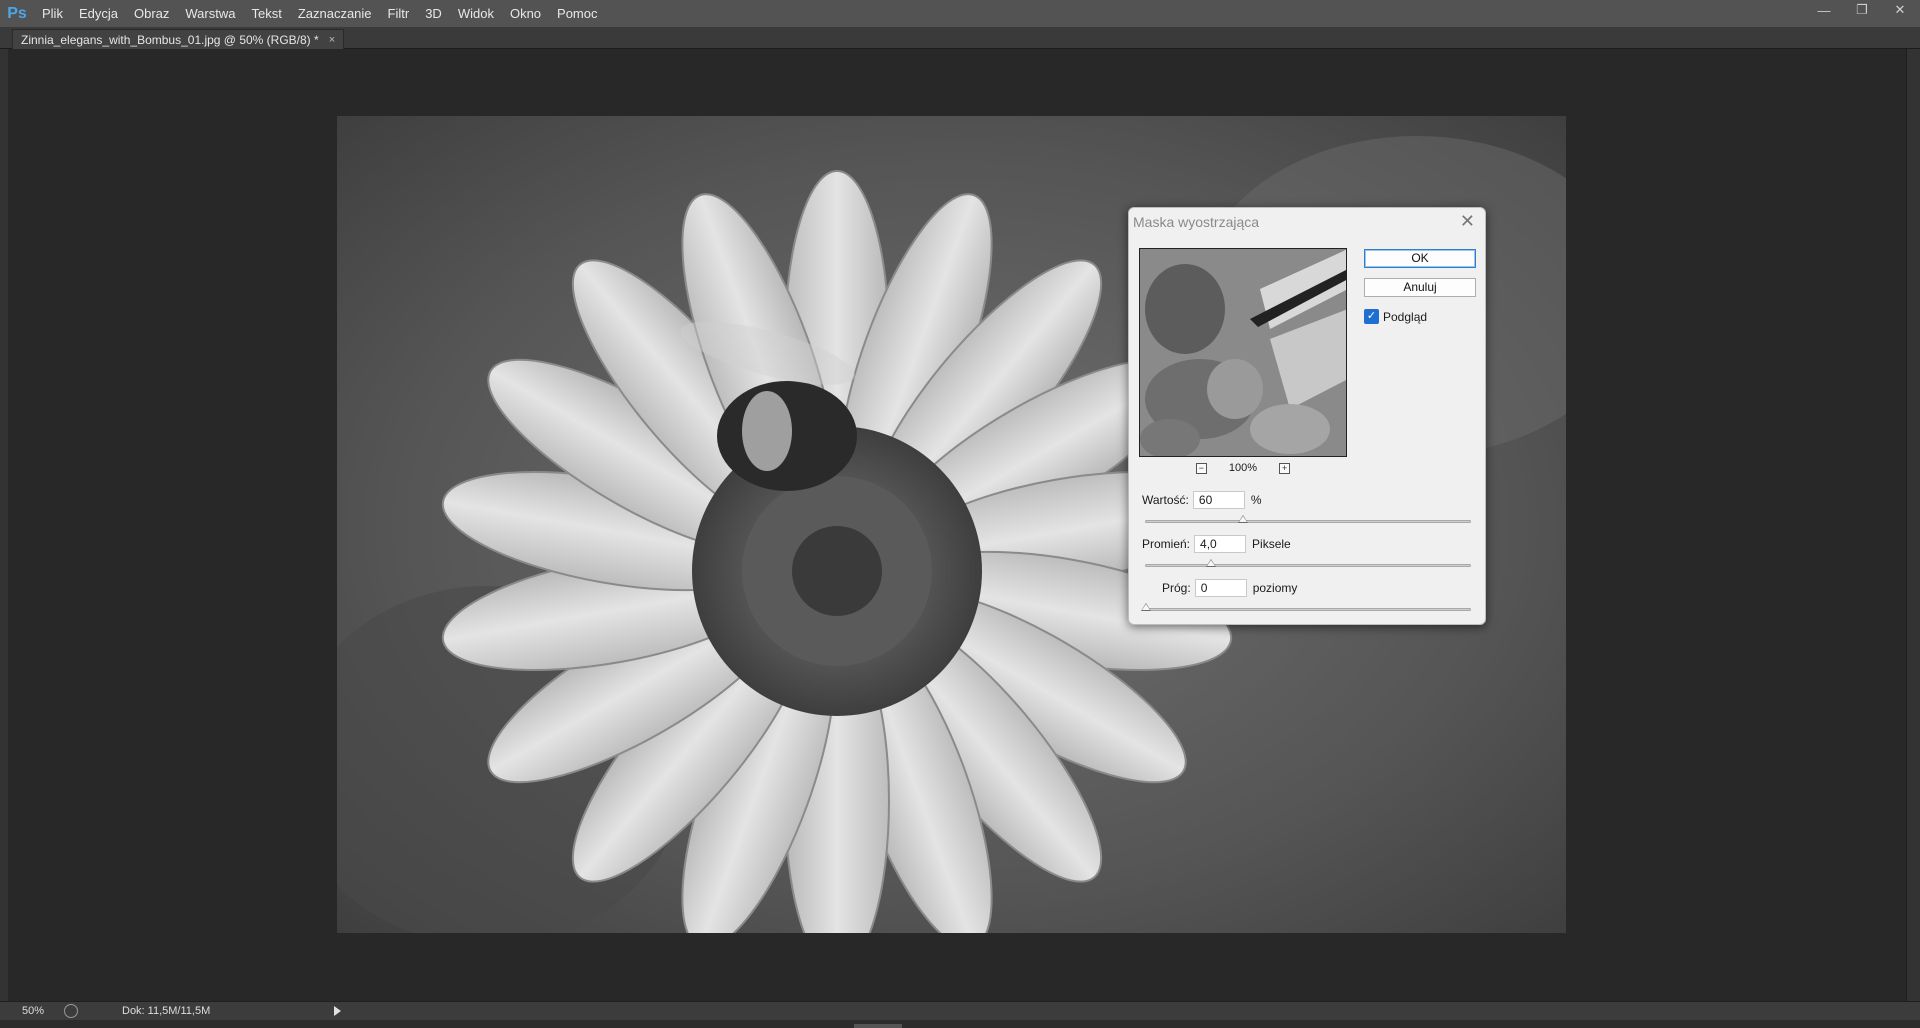  What do you see at coordinates (28, 1011) in the screenshot?
I see `zoom-level: 50%` at bounding box center [28, 1011].